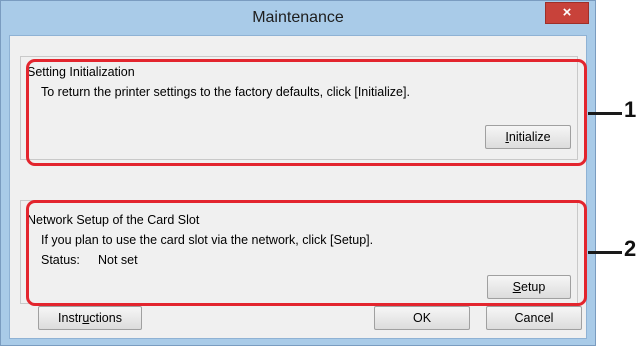 Image resolution: width=644 pixels, height=352 pixels. I want to click on title-bar: Maintenance ×, so click(298, 18).